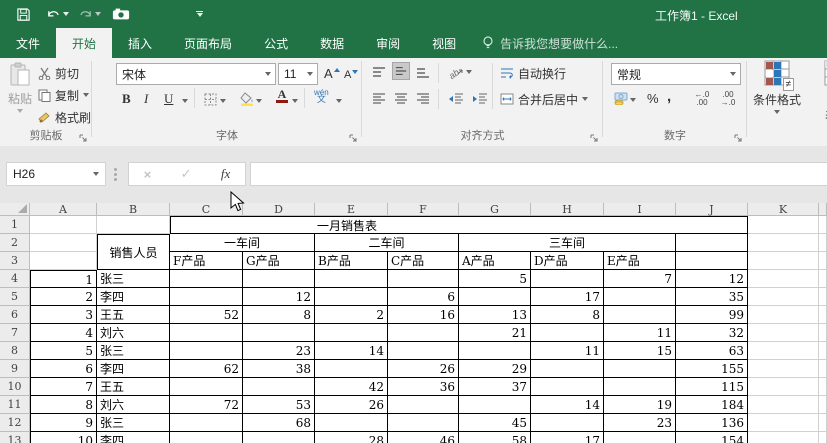 Image resolution: width=827 pixels, height=443 pixels. Describe the element at coordinates (712, 369) in the screenshot. I see `cell-J9: 155` at that location.